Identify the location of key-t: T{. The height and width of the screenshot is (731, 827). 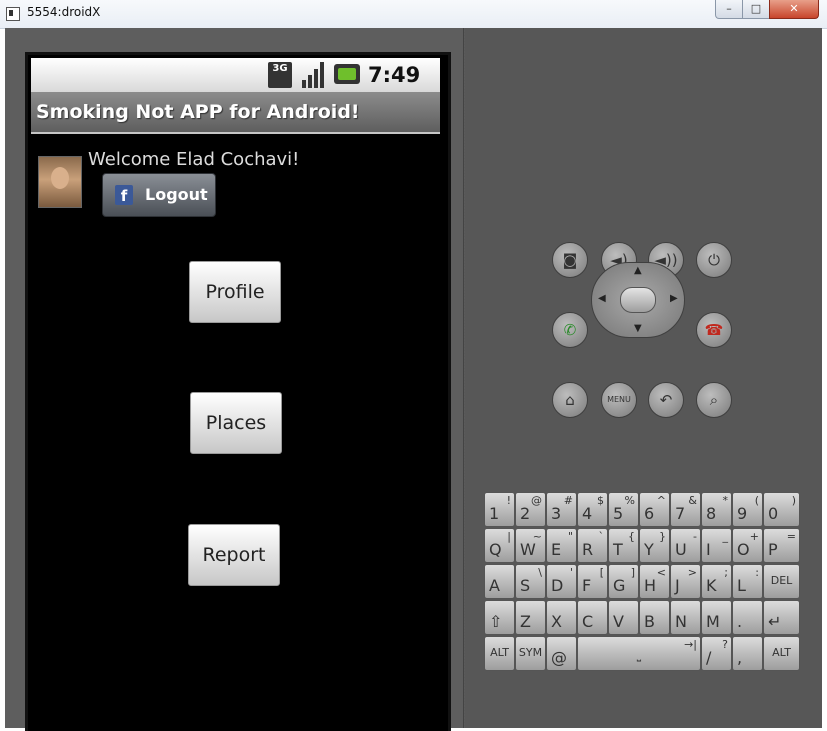
(623, 545).